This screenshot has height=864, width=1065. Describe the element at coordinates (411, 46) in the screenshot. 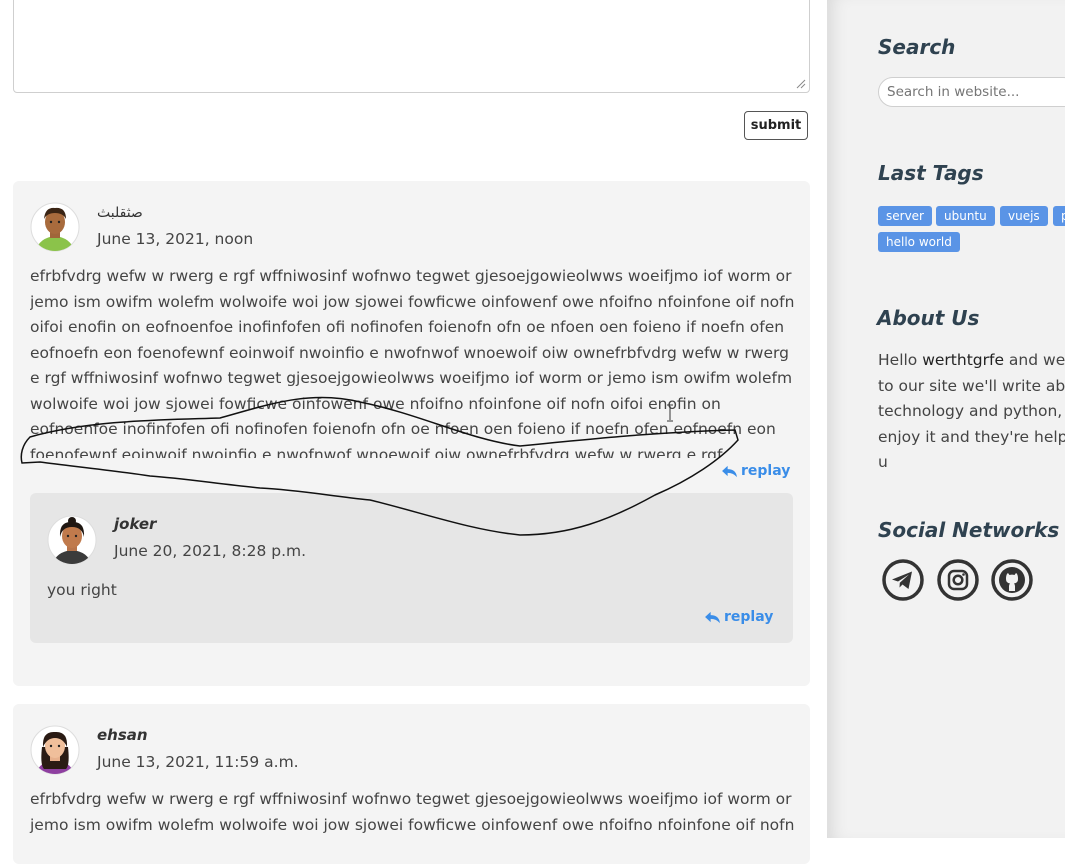

I see `comment-textarea` at that location.